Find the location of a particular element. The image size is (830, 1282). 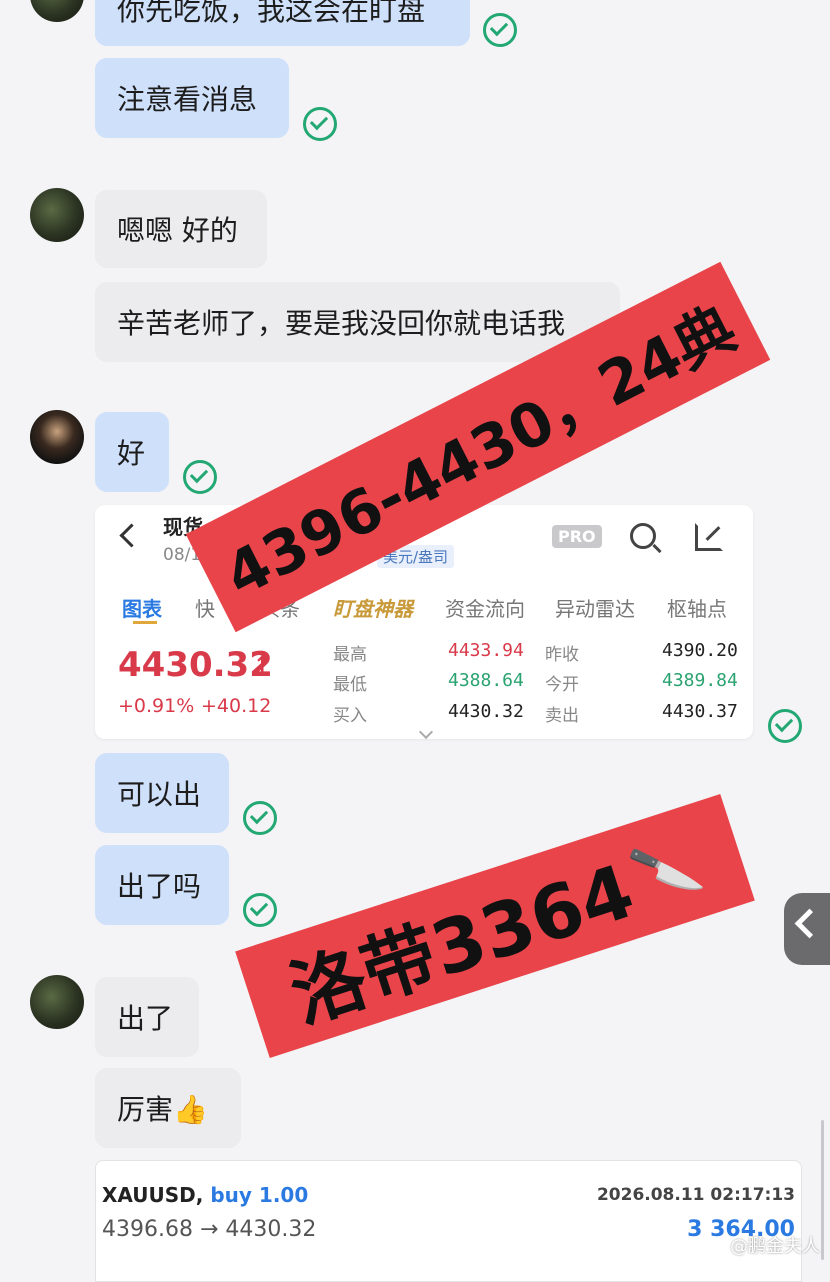

prev-close-value: 4390.20 is located at coordinates (700, 650).